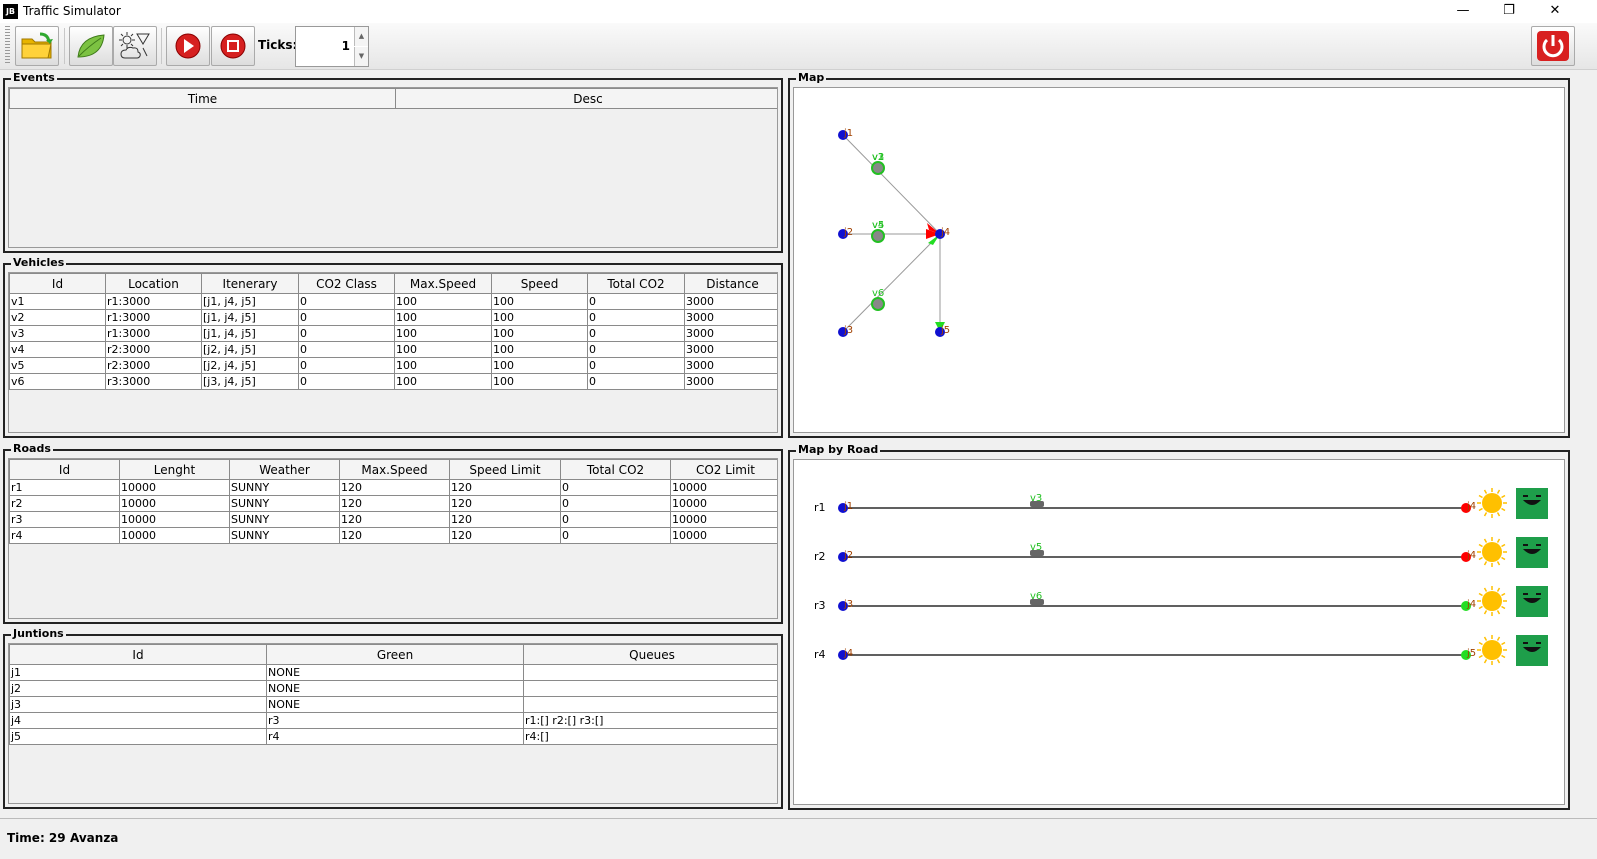 This screenshot has height=859, width=1597. What do you see at coordinates (138, 736) in the screenshot?
I see `table-cell: j5` at bounding box center [138, 736].